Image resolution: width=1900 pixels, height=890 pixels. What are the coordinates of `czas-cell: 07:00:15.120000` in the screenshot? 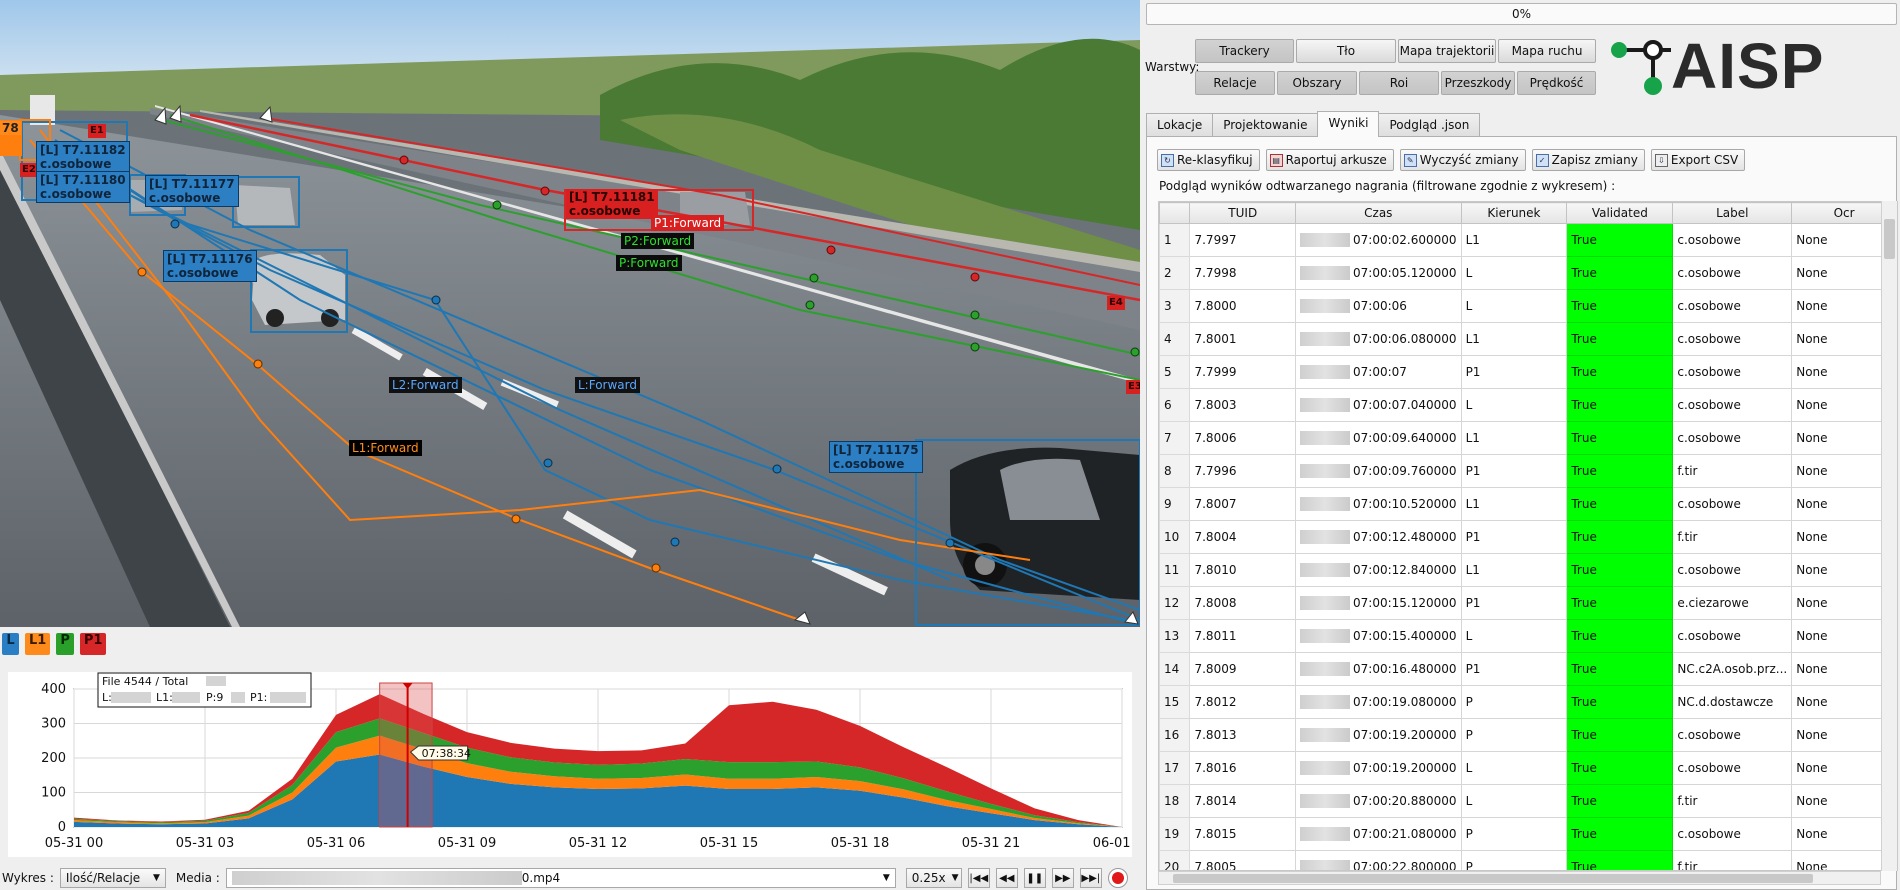 It's located at (1378, 603).